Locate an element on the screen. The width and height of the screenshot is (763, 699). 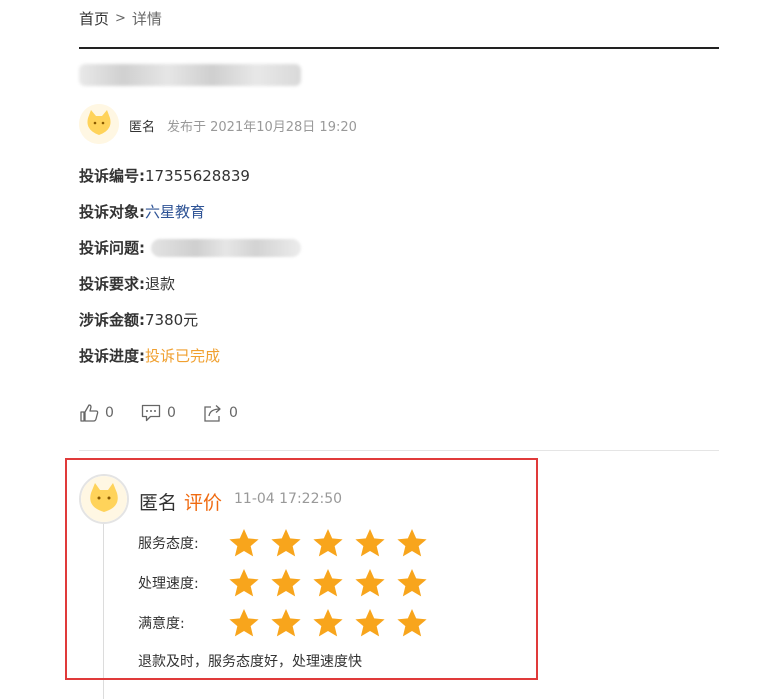
thumbs-up-icon is located at coordinates (89, 413).